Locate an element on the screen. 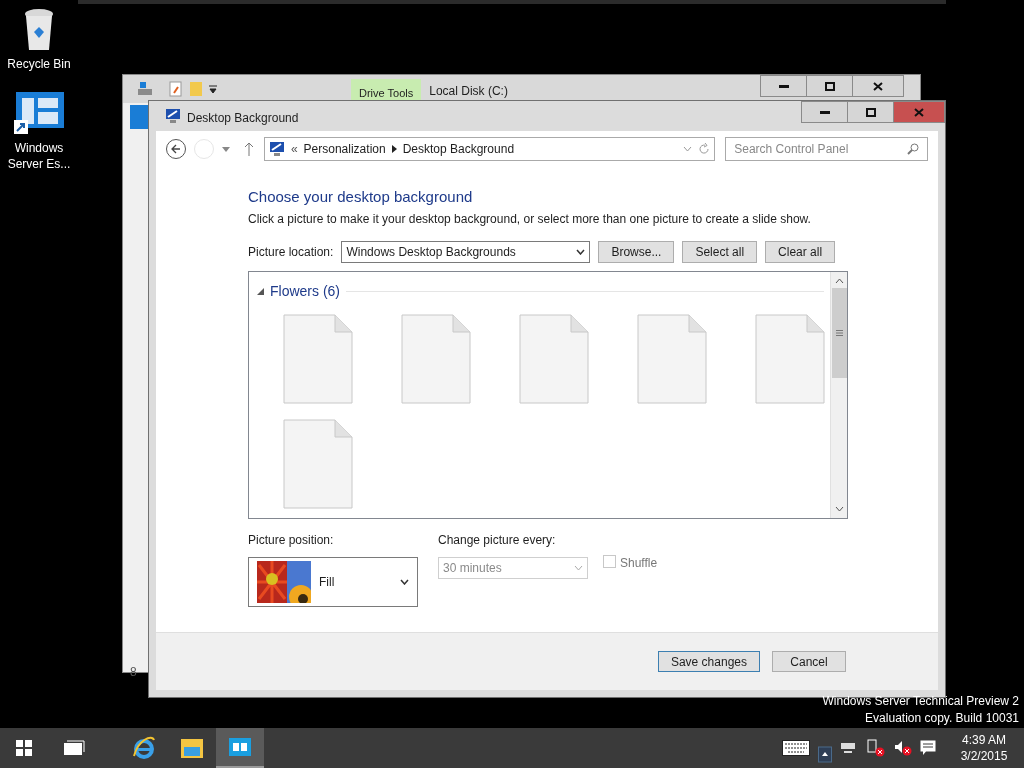 The width and height of the screenshot is (1024, 768). checkbox-label: Shuffle is located at coordinates (639, 563).